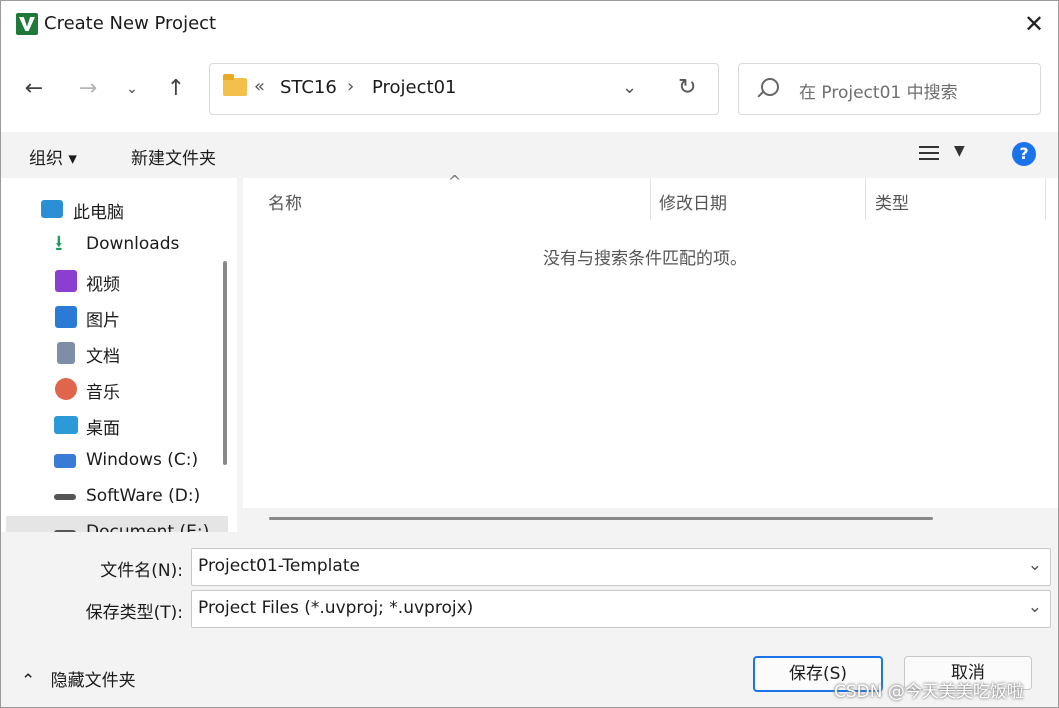 This screenshot has width=1059, height=708. I want to click on desktop-icon, so click(66, 425).